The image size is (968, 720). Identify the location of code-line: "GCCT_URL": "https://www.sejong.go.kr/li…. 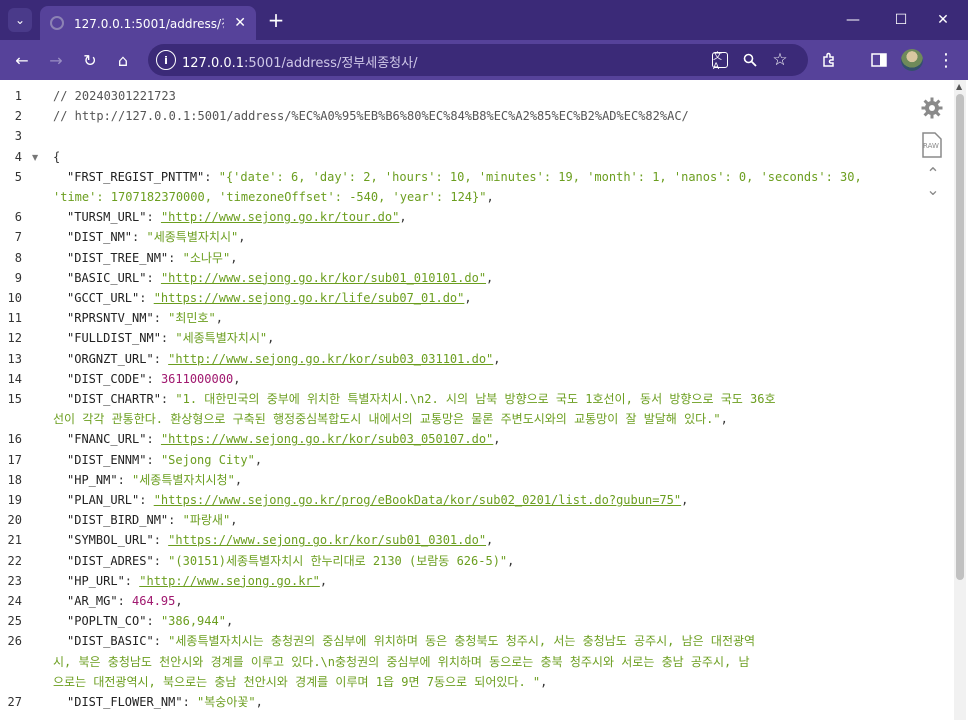
(269, 298).